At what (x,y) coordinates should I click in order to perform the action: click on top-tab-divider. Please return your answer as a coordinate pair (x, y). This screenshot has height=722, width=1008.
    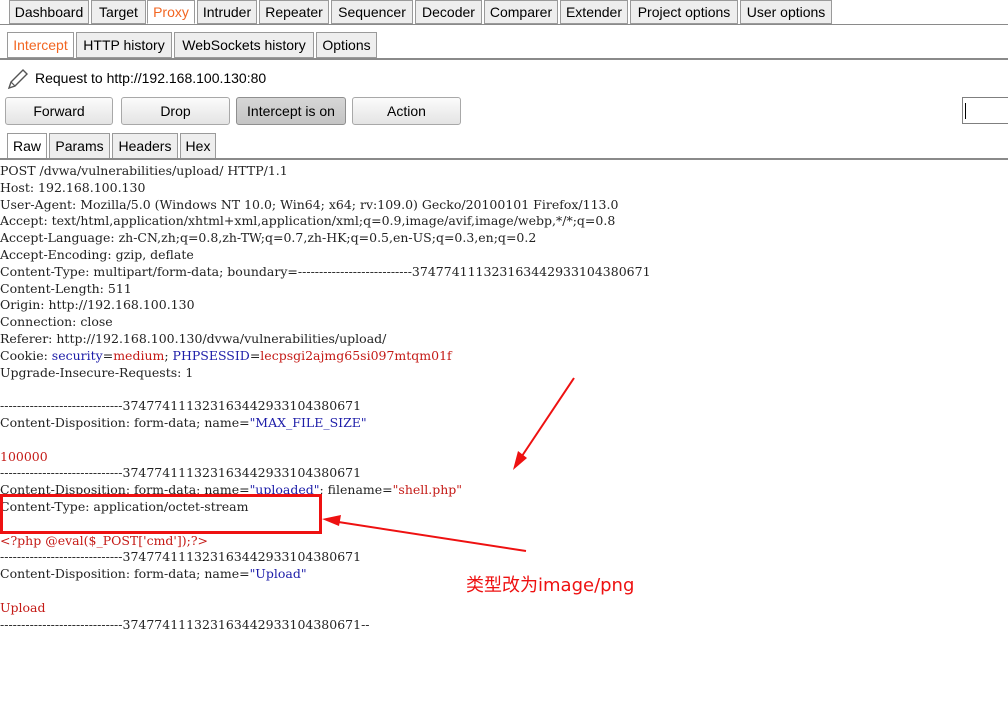
    Looking at the image, I should click on (504, 24).